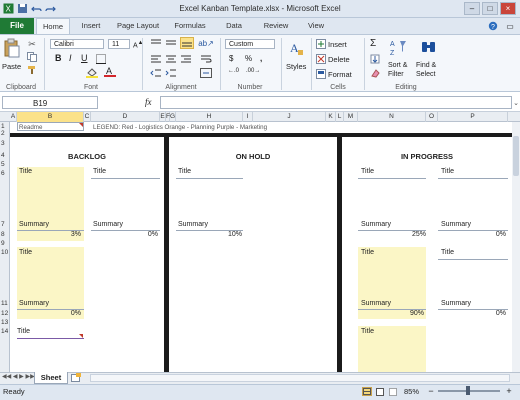 This screenshot has height=400, width=520. What do you see at coordinates (5, 155) in the screenshot?
I see `row-header: 4` at bounding box center [5, 155].